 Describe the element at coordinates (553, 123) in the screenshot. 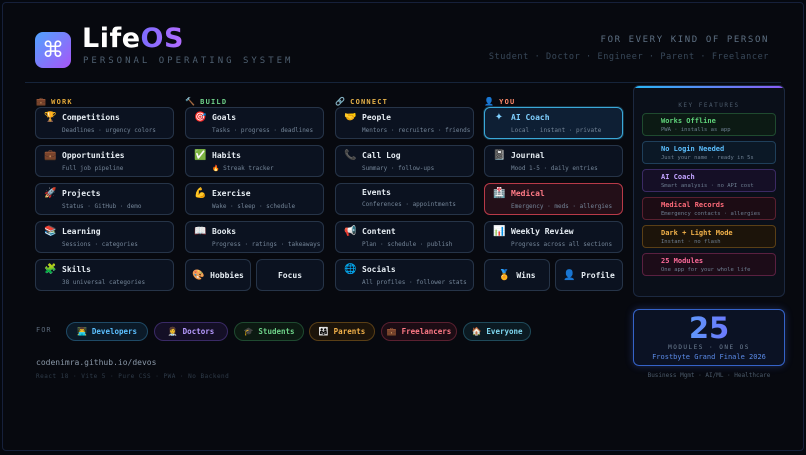

I see `card-ai-coach: ✦ AI Coach Local · instant · private` at that location.